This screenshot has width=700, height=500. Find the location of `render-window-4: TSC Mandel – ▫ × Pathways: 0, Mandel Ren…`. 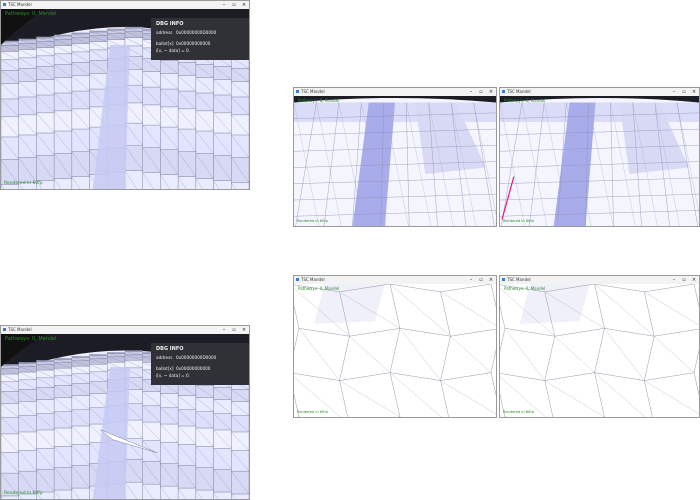

render-window-4: TSC Mandel – ▫ × Pathways: 0, Mandel Ren… is located at coordinates (599, 157).